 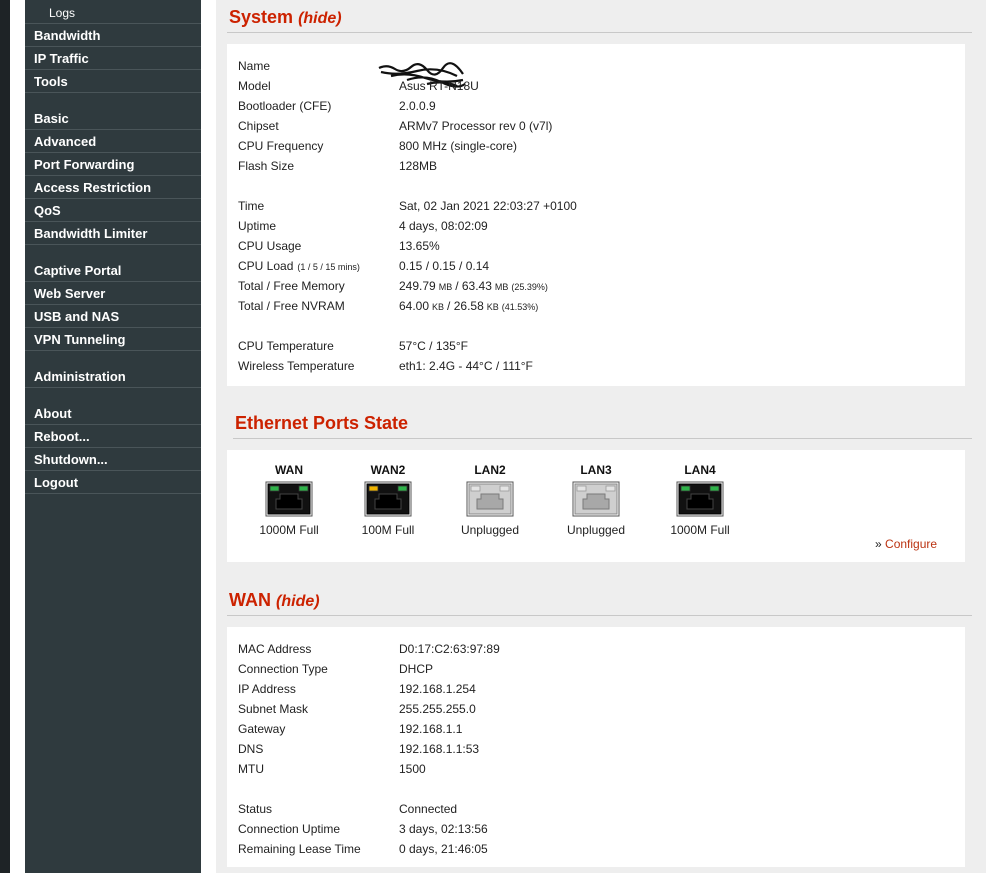 I want to click on wan-row-value: D0:17:C2:63:97:89, so click(x=449, y=649).